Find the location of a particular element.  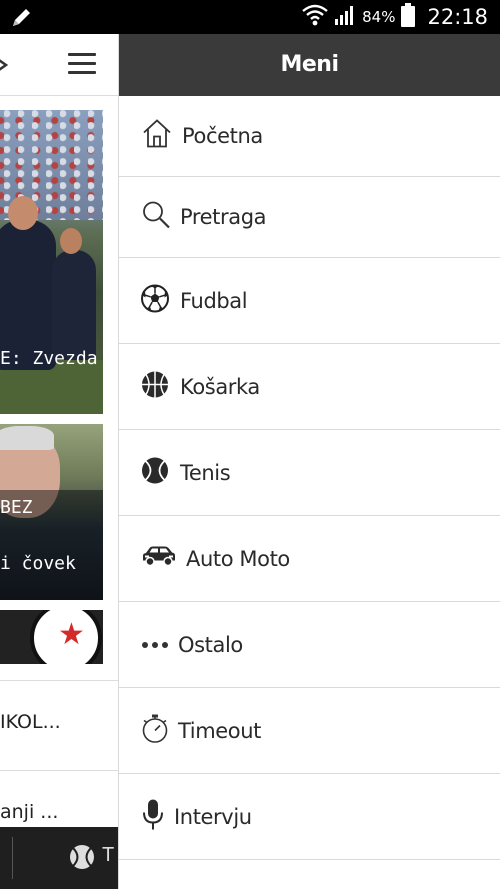

drawer-title: Meni is located at coordinates (309, 65).